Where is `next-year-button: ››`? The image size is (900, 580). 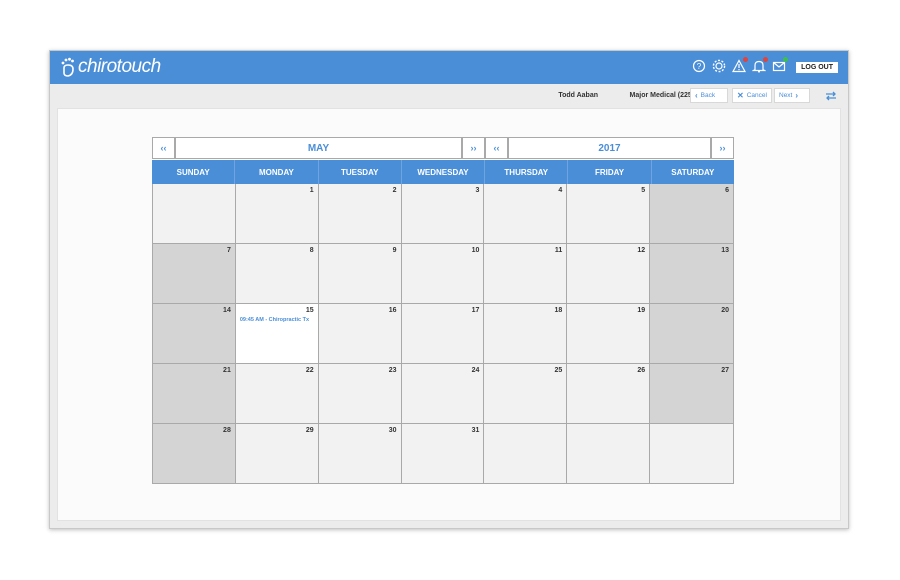 next-year-button: ›› is located at coordinates (722, 148).